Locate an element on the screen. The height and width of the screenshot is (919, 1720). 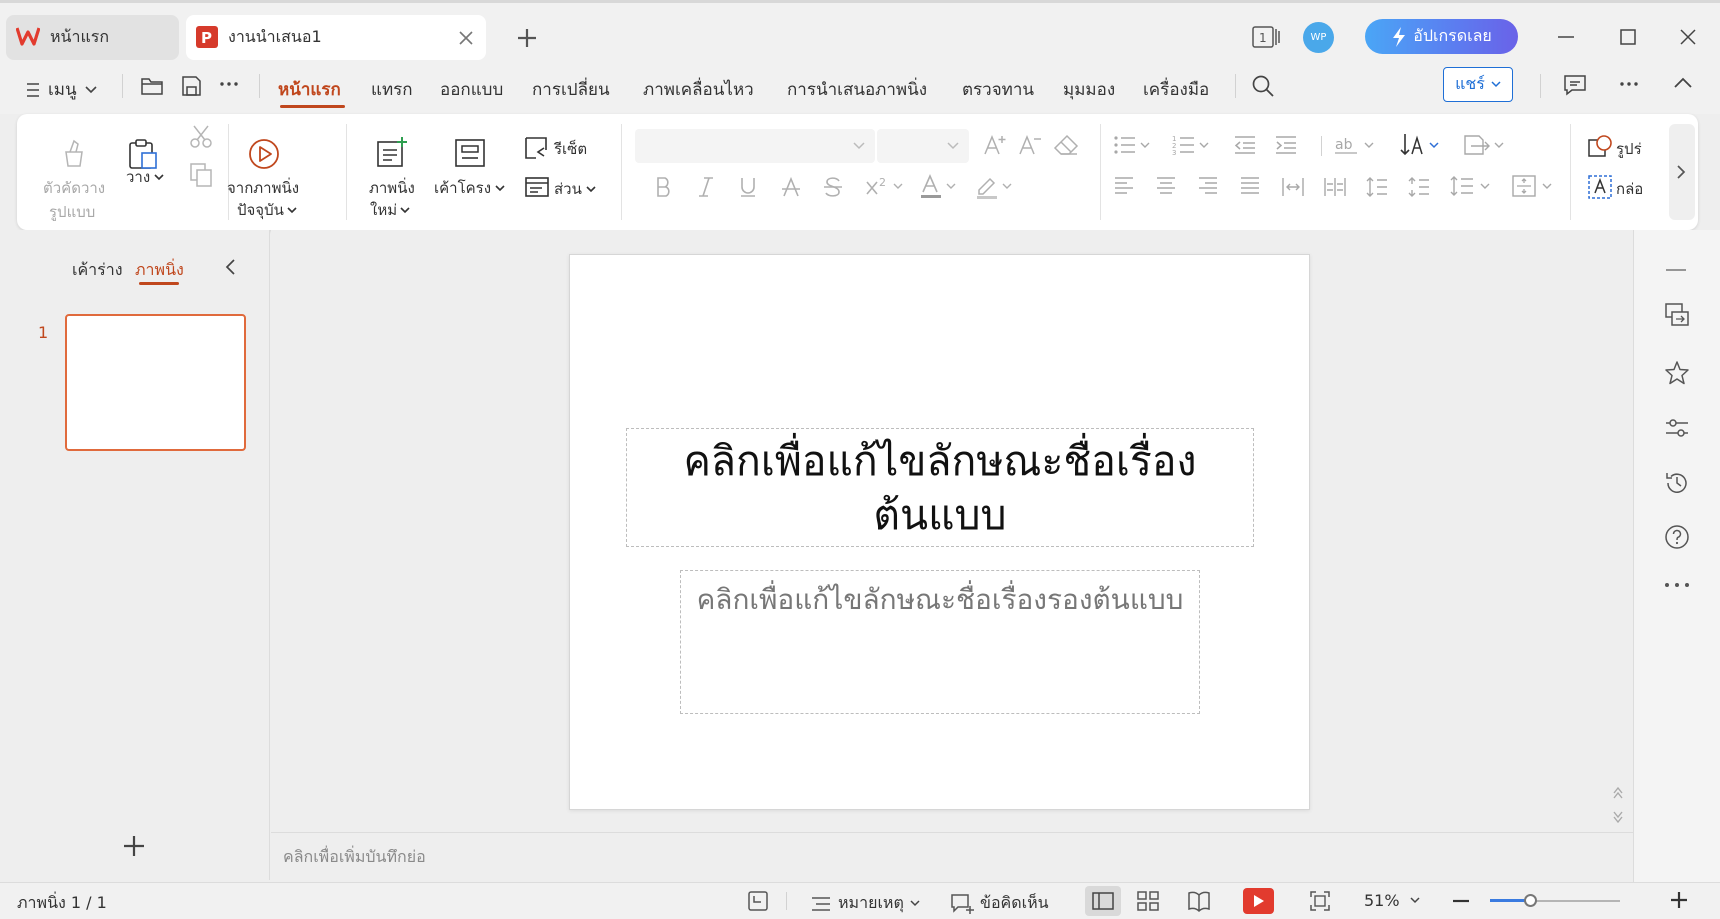
panel-tab-outline: เค้าร่าง is located at coordinates (97, 270).